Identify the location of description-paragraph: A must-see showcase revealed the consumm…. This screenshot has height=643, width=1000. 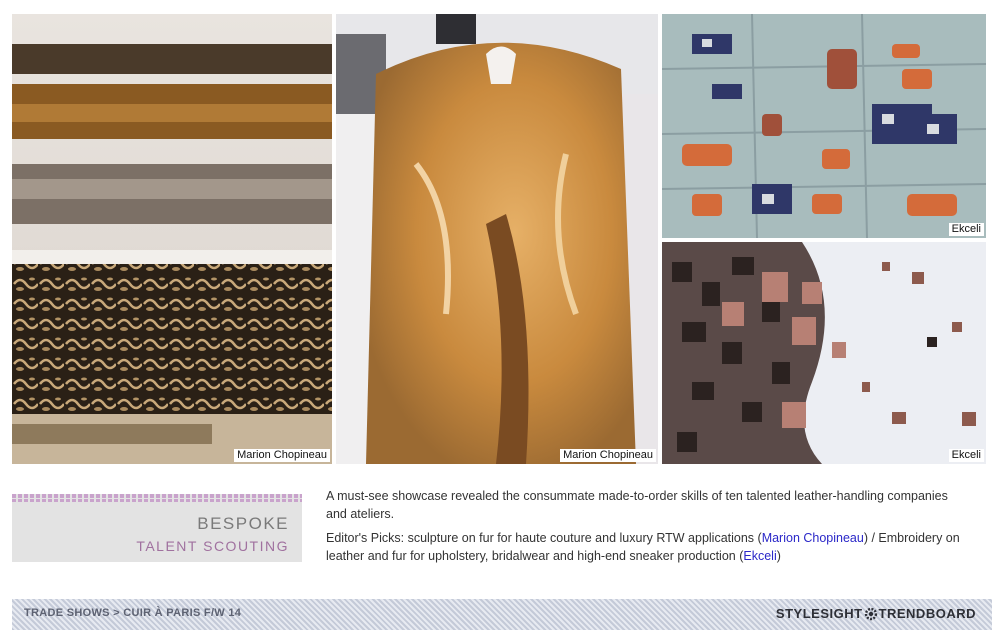
(637, 505).